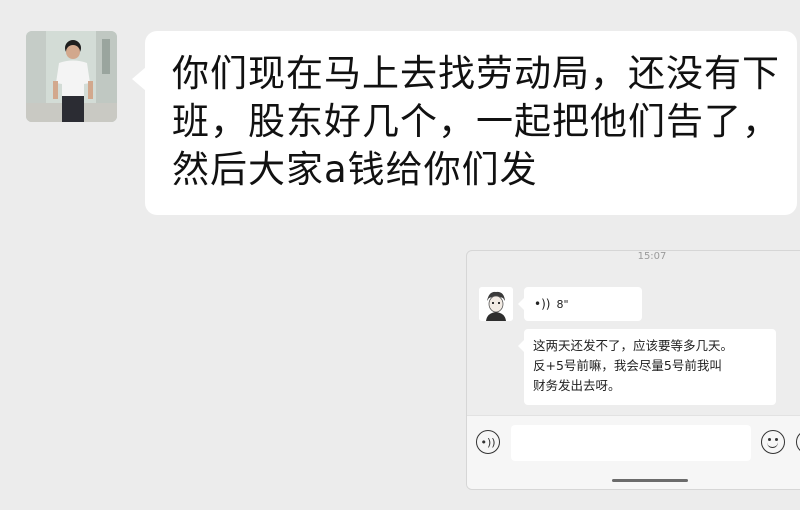 The image size is (800, 510). What do you see at coordinates (650, 480) in the screenshot?
I see `home-indicator` at bounding box center [650, 480].